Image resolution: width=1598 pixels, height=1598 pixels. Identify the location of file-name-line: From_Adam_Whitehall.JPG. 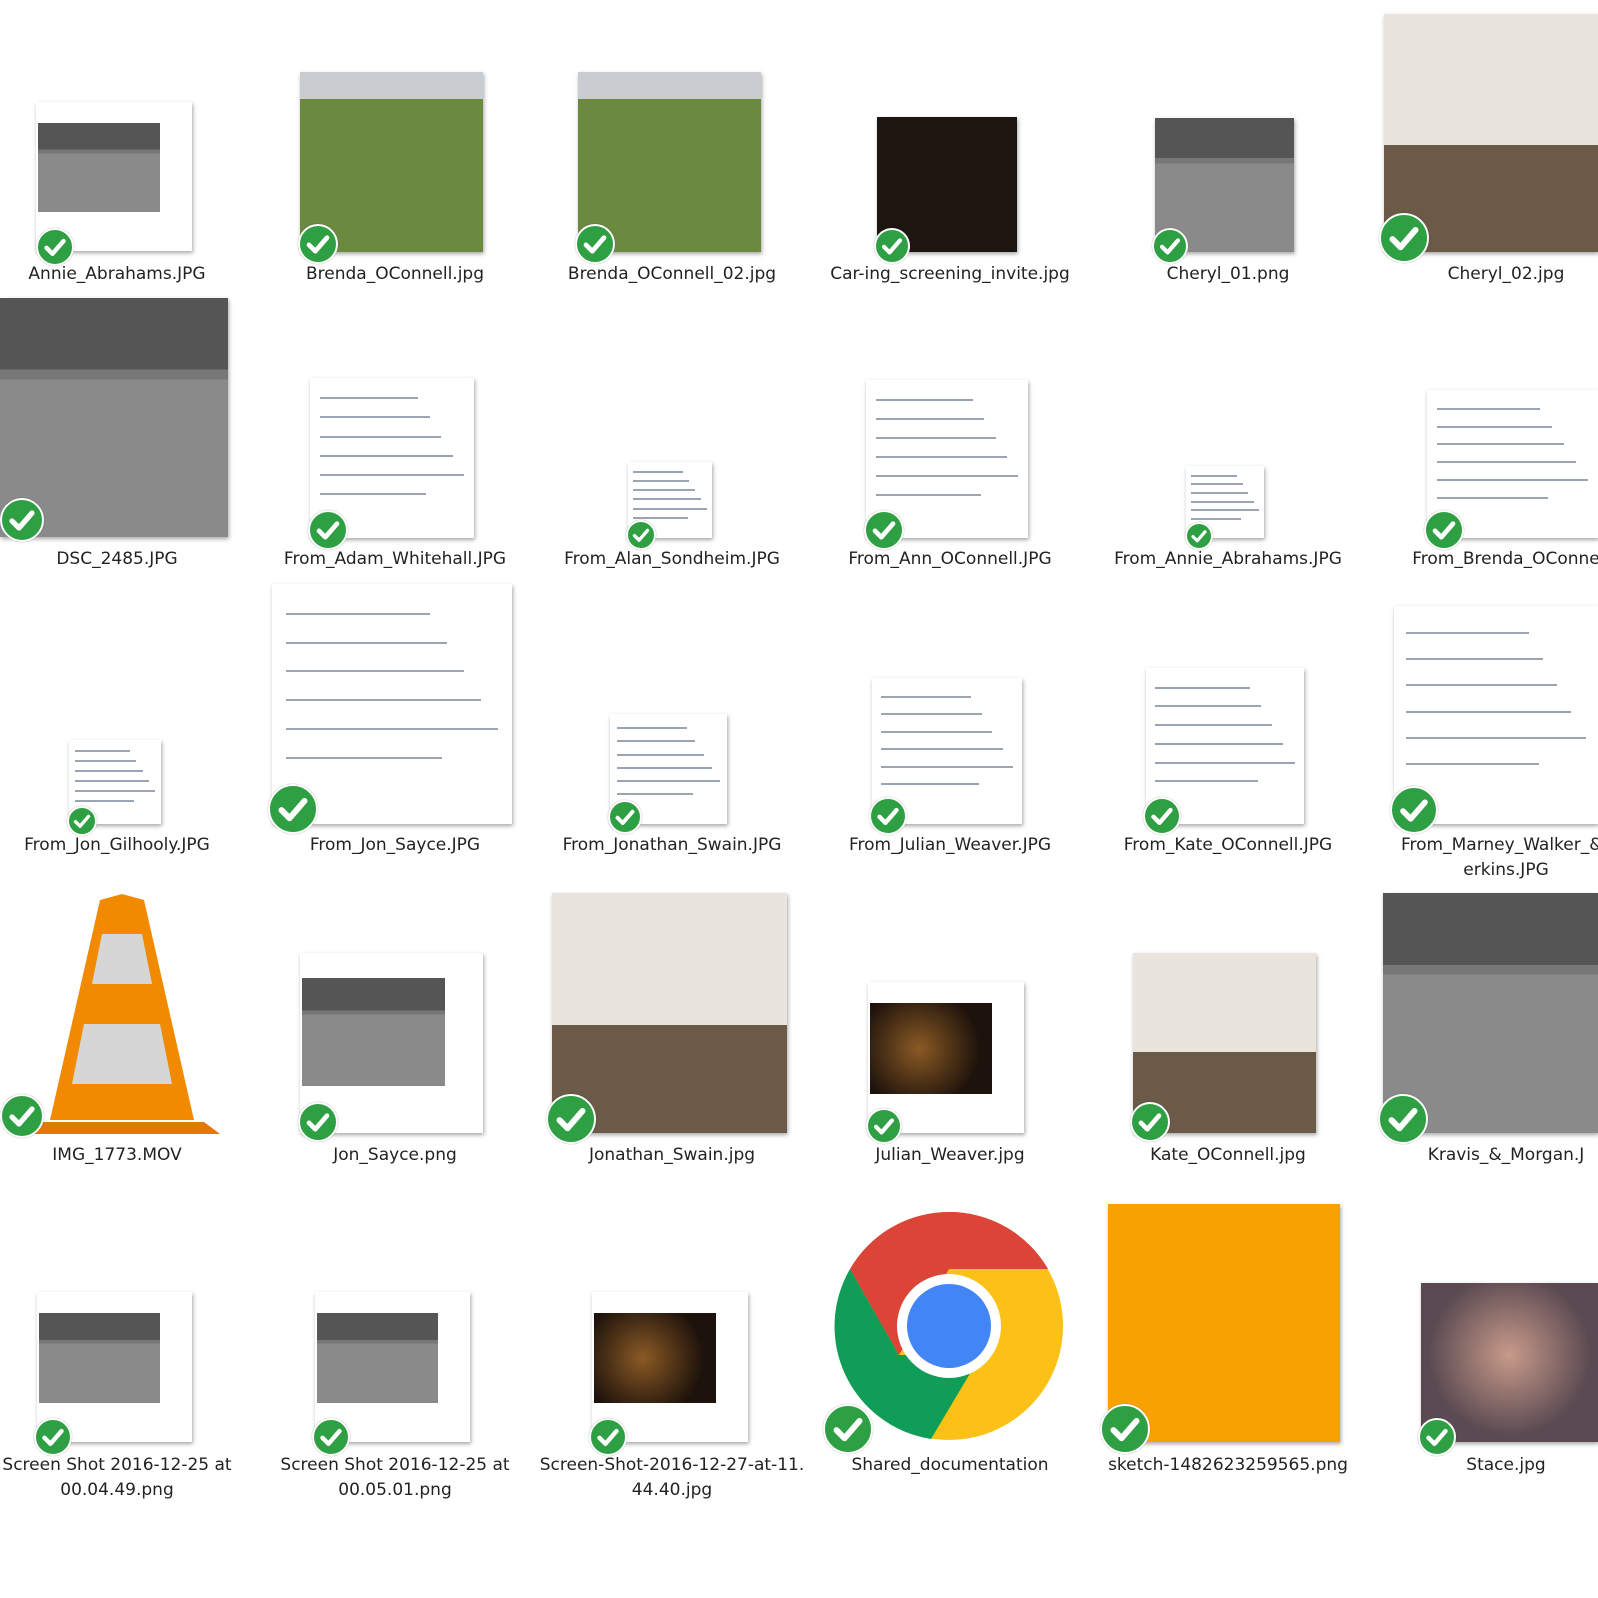
(395, 559).